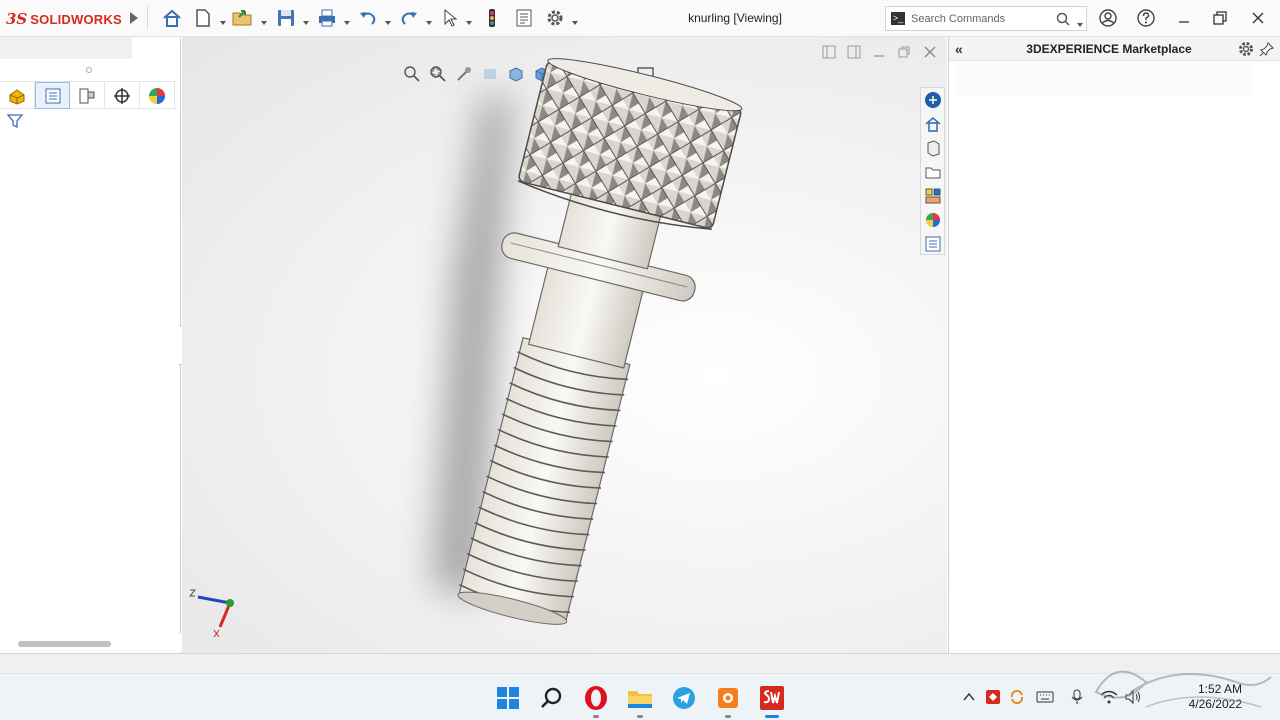  What do you see at coordinates (1146, 18) in the screenshot?
I see `help-icon` at bounding box center [1146, 18].